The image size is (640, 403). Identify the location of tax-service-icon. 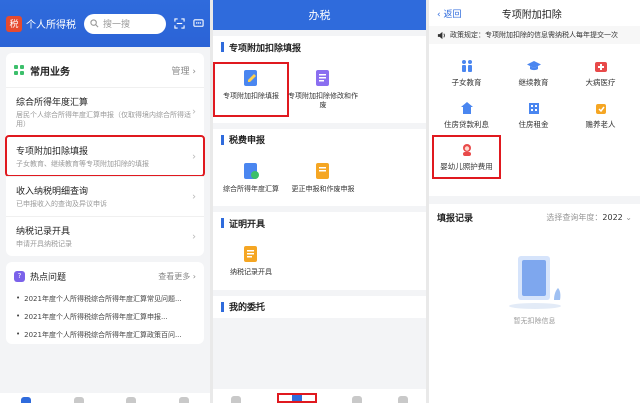
(296, 398).